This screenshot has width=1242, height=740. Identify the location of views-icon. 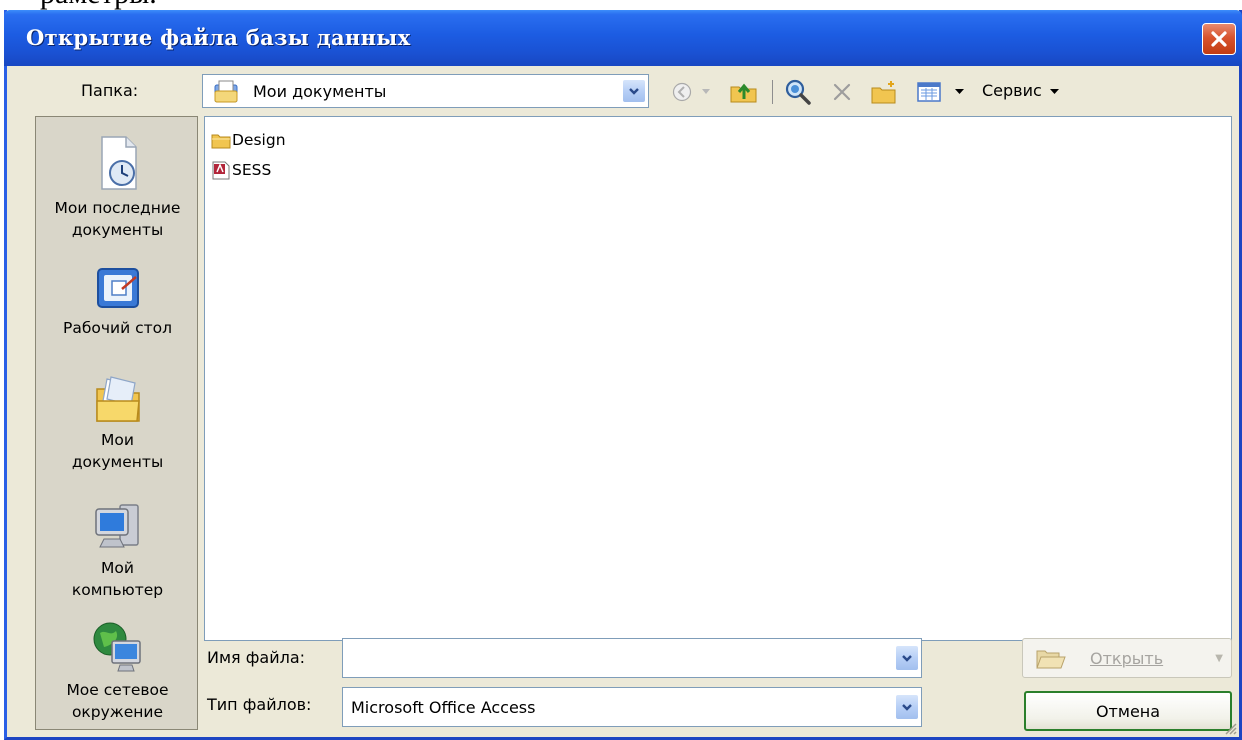
(929, 92).